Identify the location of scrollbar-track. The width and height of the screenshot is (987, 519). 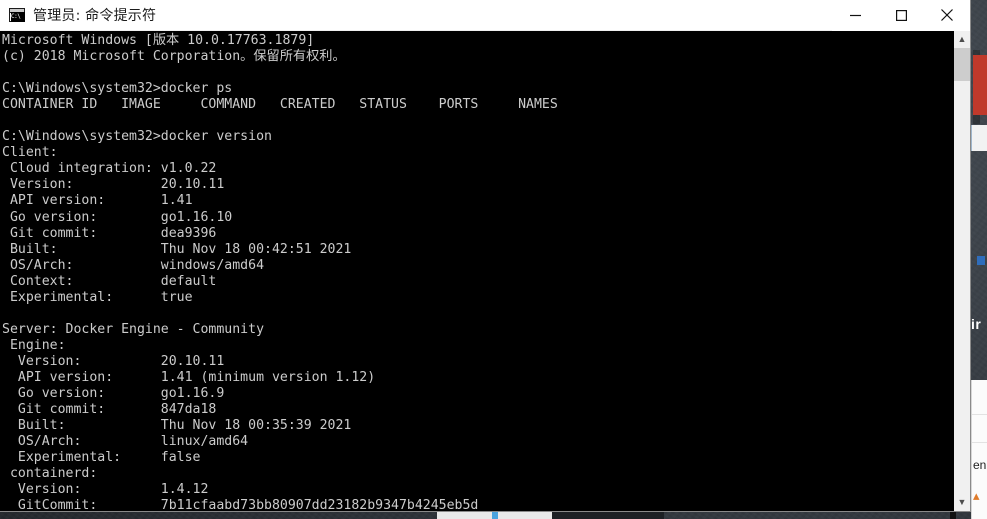
(962, 271).